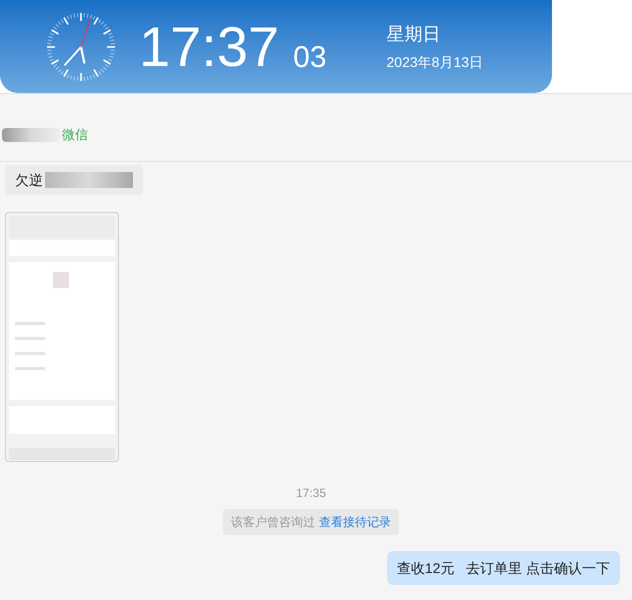 The width and height of the screenshot is (632, 600). What do you see at coordinates (209, 46) in the screenshot?
I see `clock-time: 17:37` at bounding box center [209, 46].